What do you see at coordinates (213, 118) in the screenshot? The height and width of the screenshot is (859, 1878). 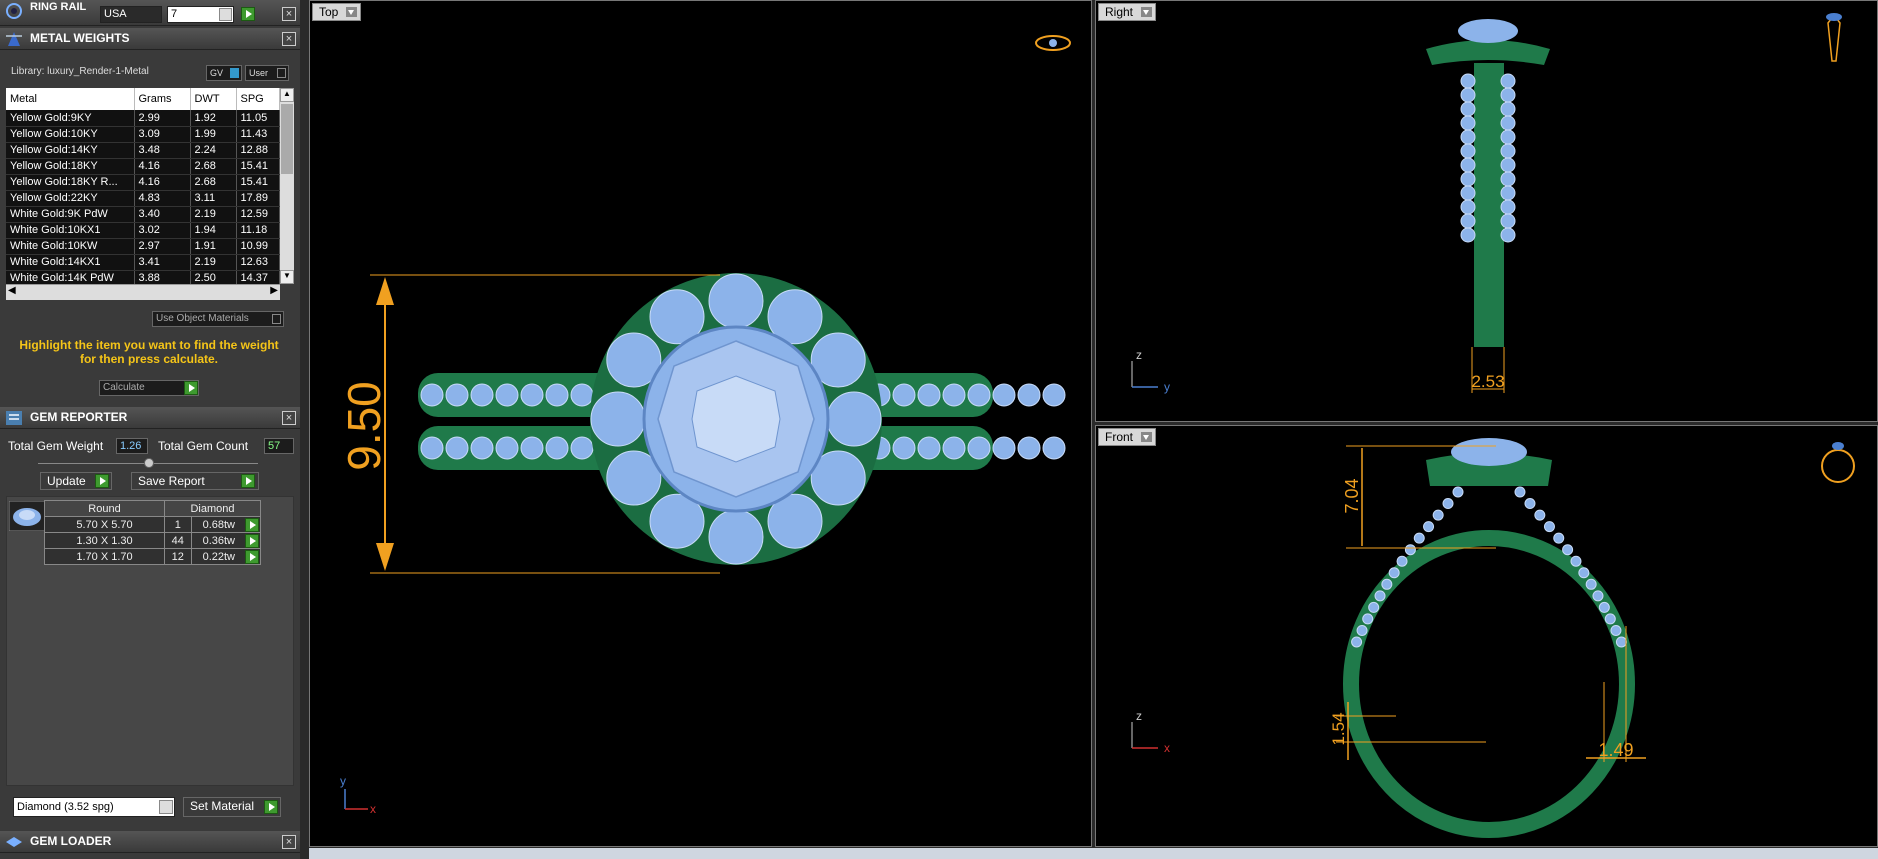 I see `table-cell: 1.92` at bounding box center [213, 118].